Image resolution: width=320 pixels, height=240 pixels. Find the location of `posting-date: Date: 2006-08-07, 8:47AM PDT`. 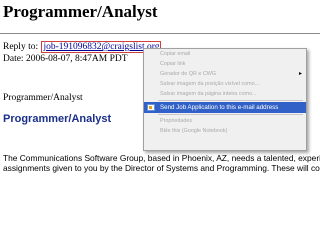

posting-date: Date: 2006-08-07, 8:47AM PDT is located at coordinates (65, 59).